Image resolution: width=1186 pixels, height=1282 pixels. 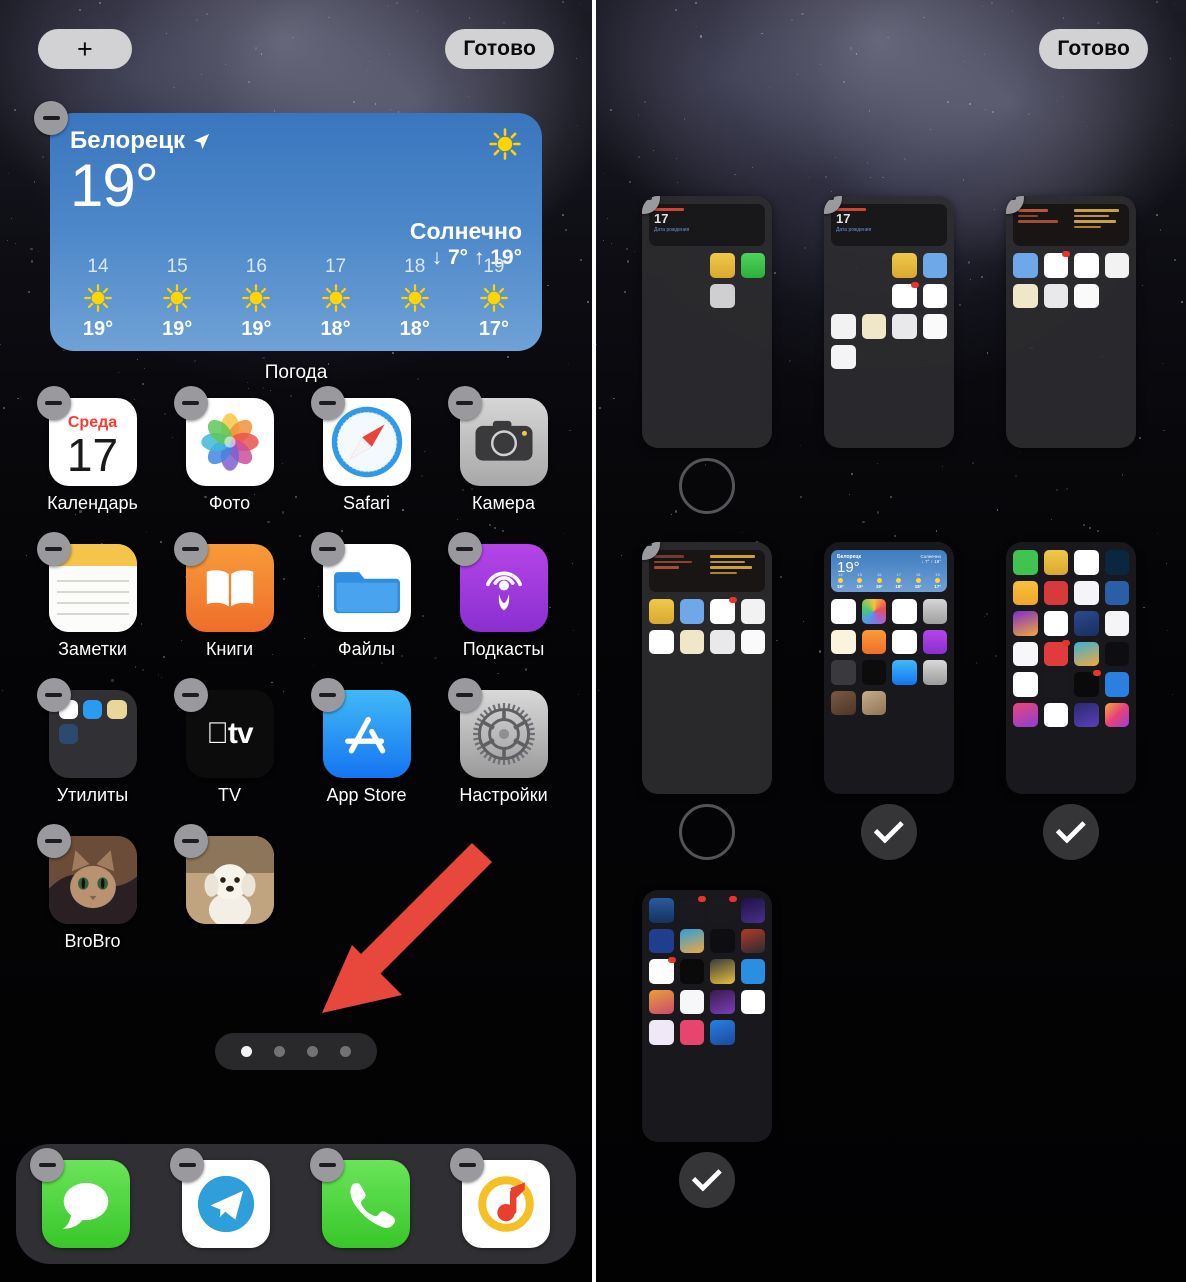 I want to click on app-icon-brobro: BroBro, so click(x=92, y=888).